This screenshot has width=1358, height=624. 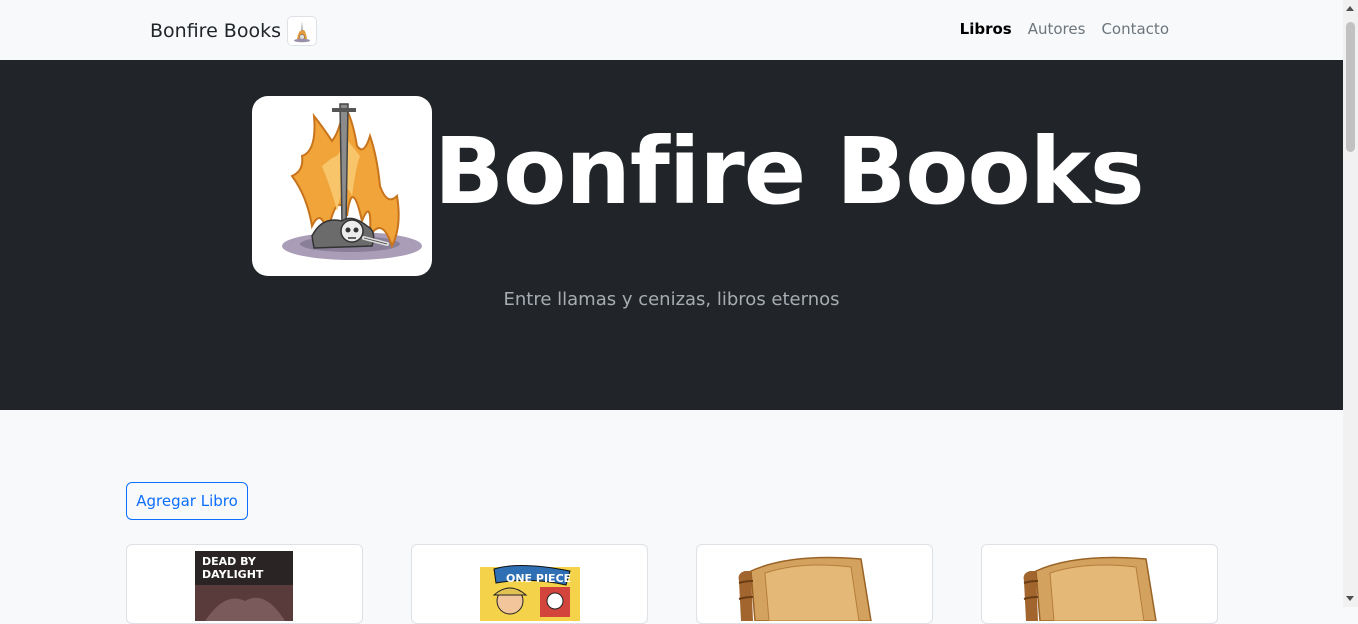 I want to click on page-scrollbar, so click(x=1350, y=303).